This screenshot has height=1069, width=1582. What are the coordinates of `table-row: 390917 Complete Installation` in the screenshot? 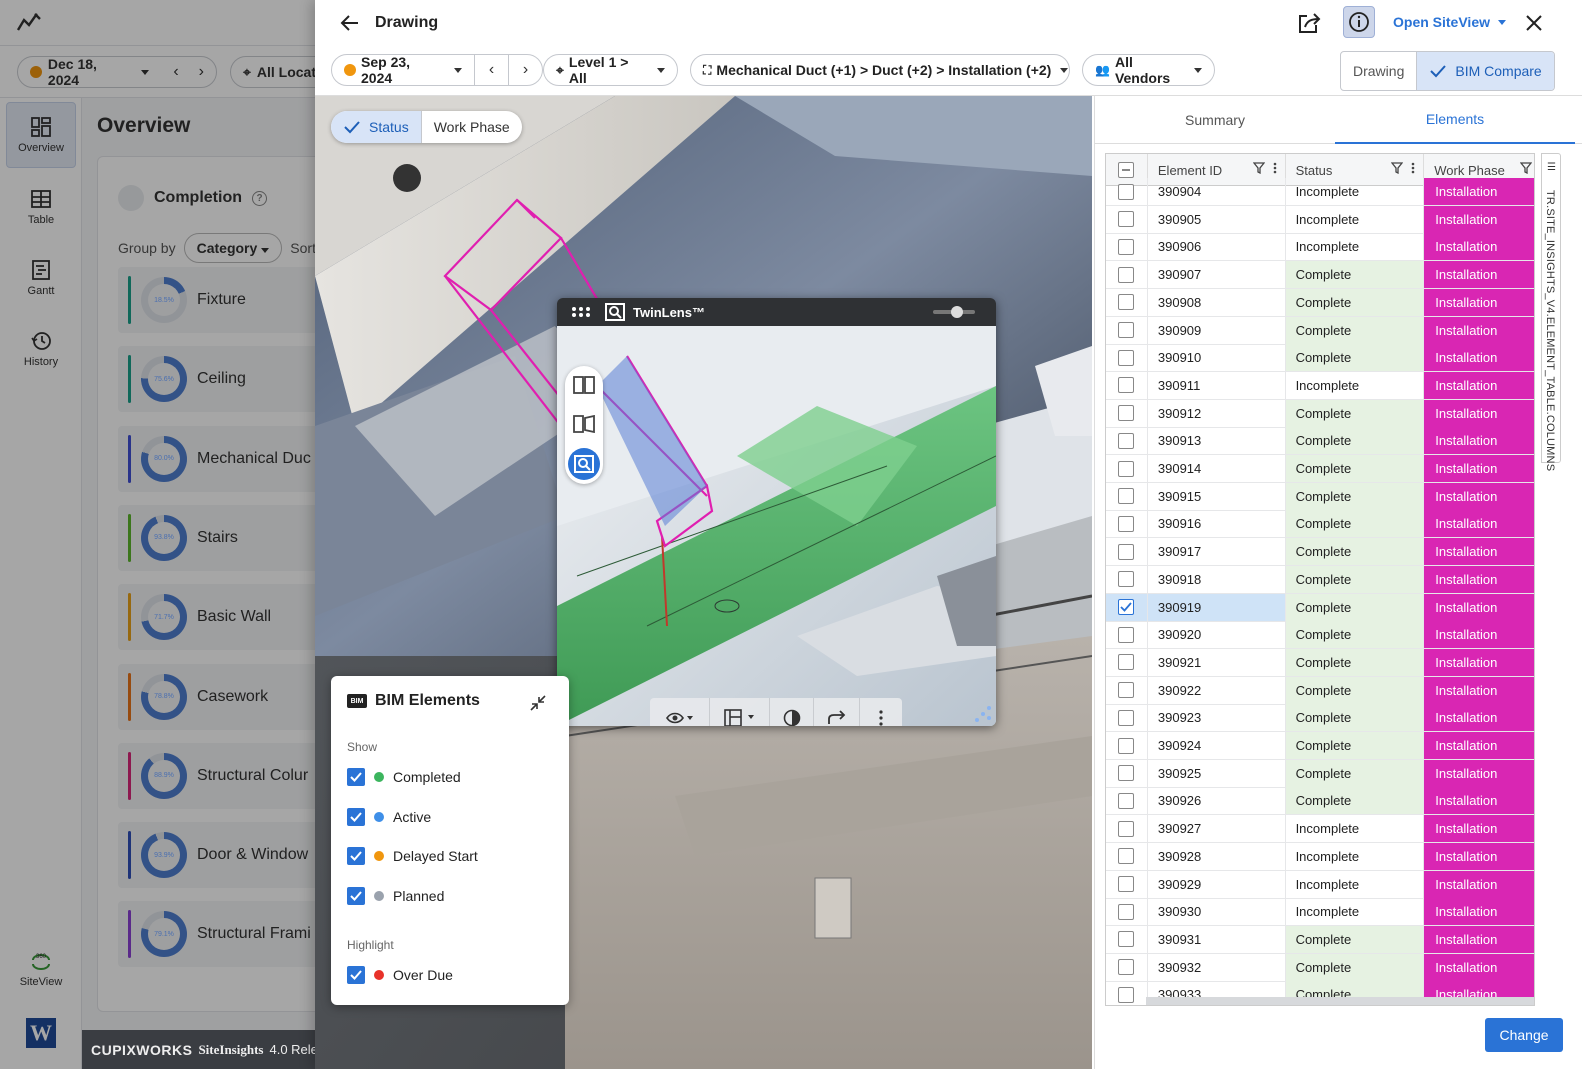 It's located at (1320, 552).